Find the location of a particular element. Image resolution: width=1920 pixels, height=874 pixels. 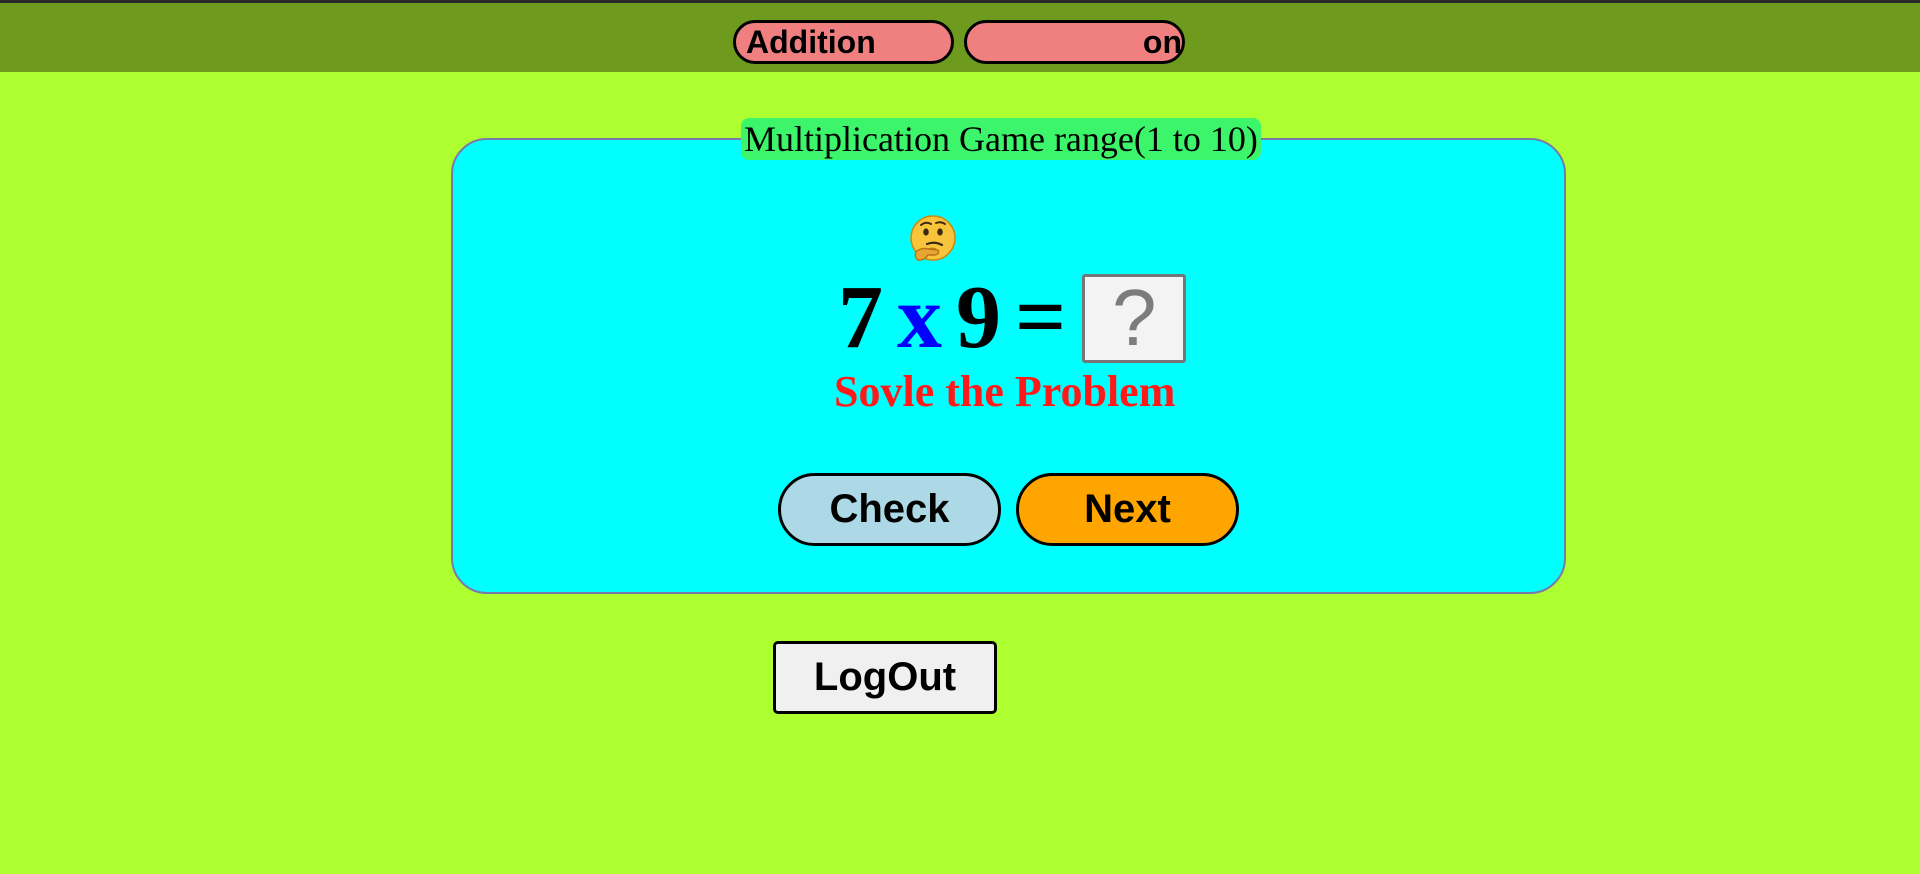

answer-input is located at coordinates (1134, 318).